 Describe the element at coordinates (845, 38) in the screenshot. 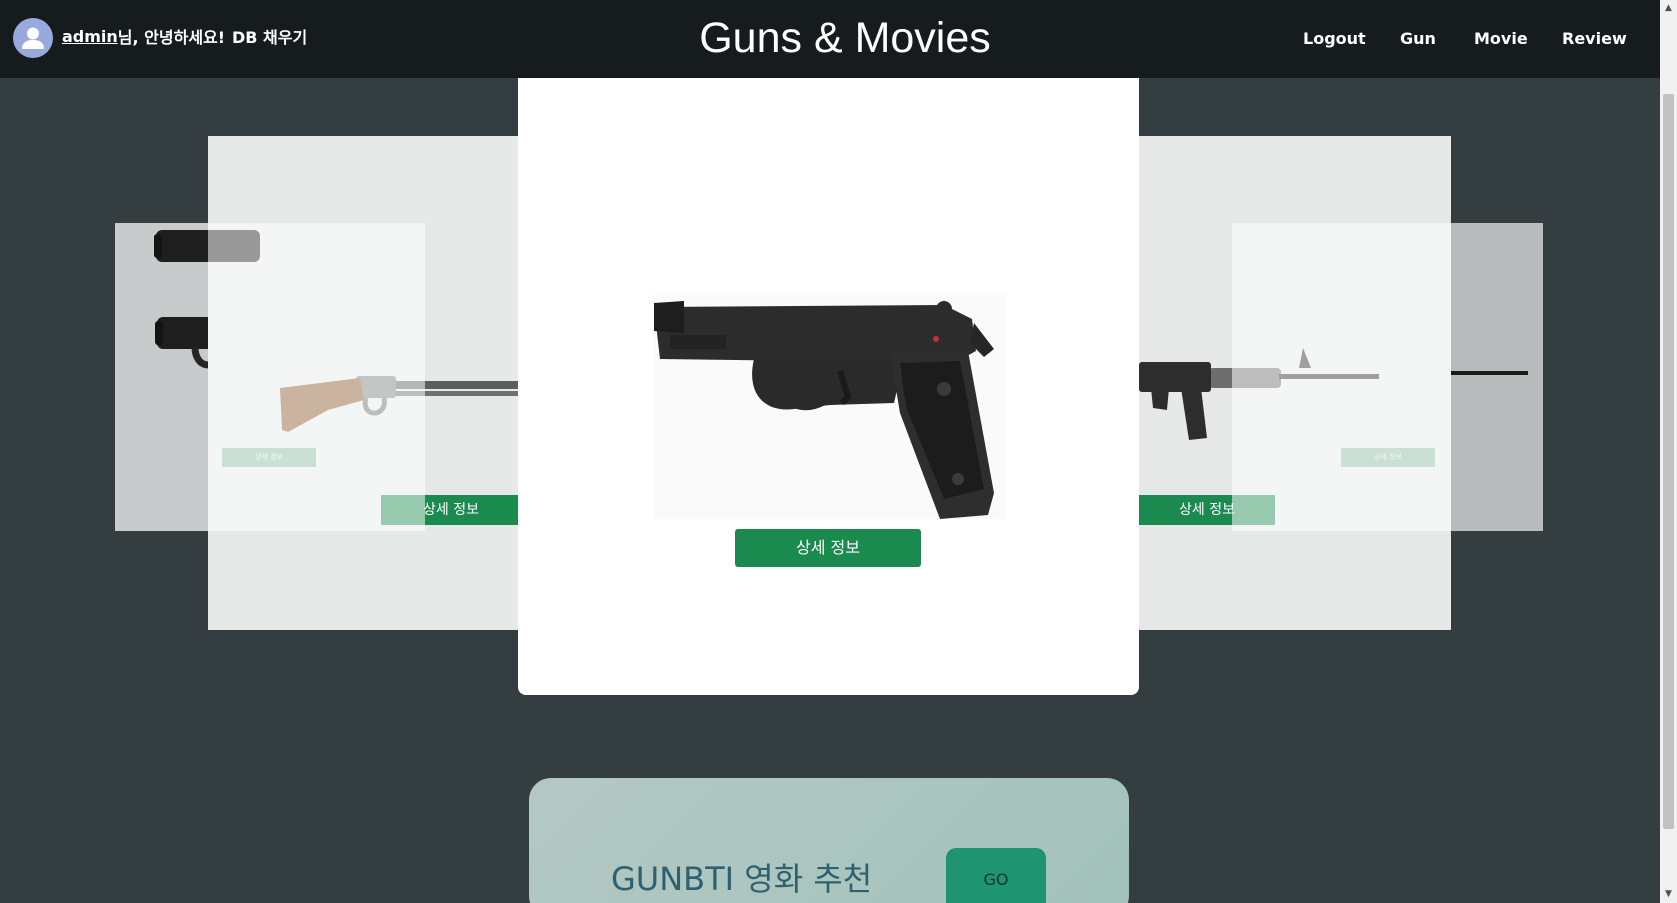

I see `site-title: Guns & Movies` at that location.